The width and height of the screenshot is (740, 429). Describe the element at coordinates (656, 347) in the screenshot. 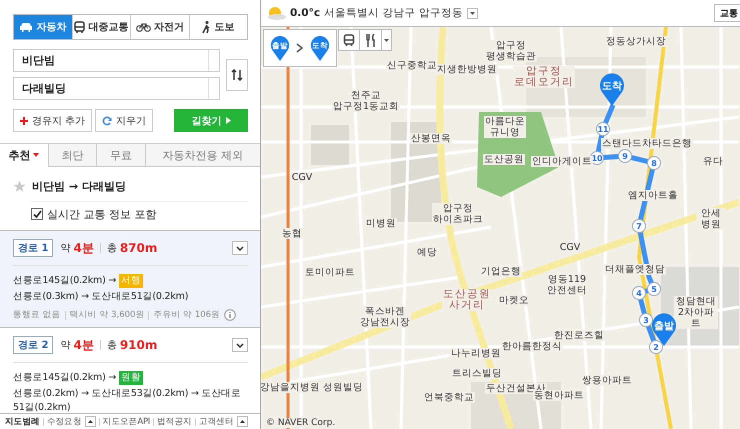

I see `route-waypoint: 2` at that location.